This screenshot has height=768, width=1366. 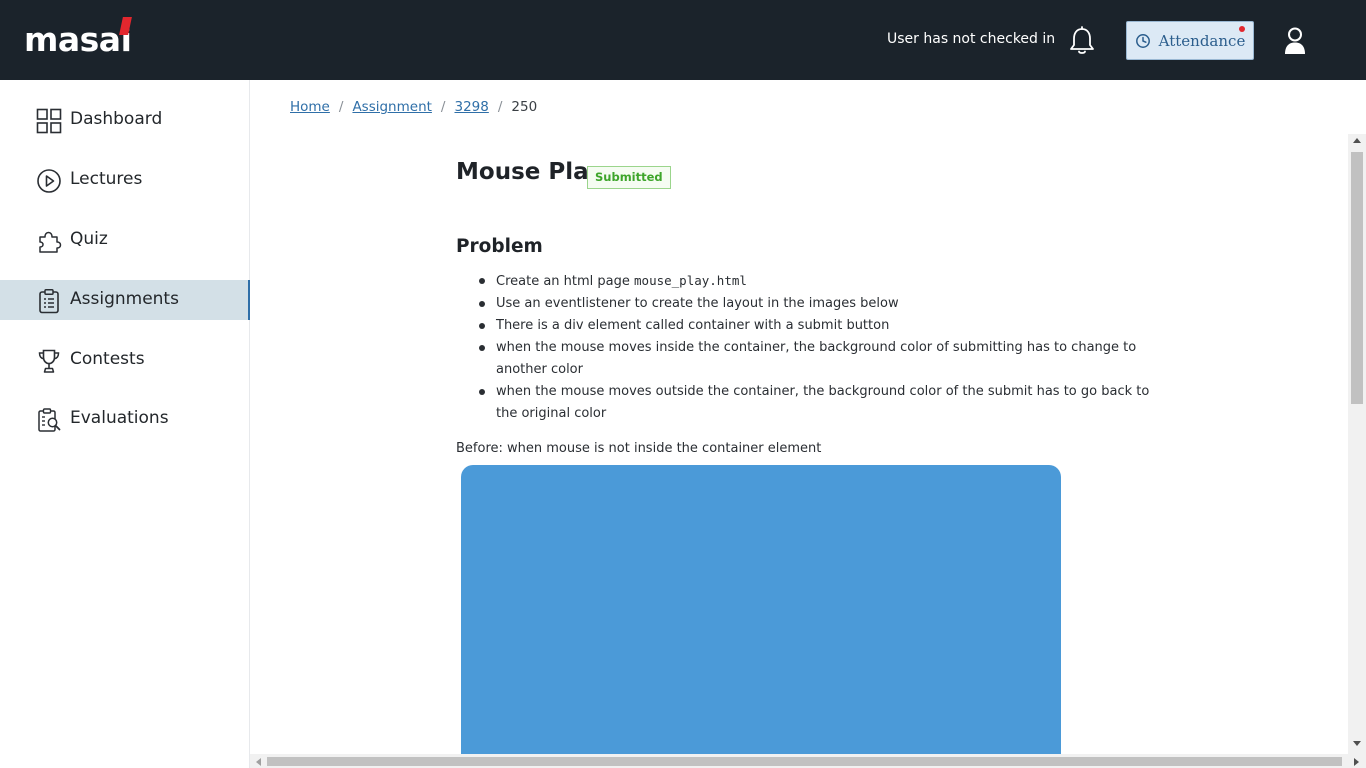 I want to click on breadcrumb-course-link: 3298, so click(x=471, y=107).